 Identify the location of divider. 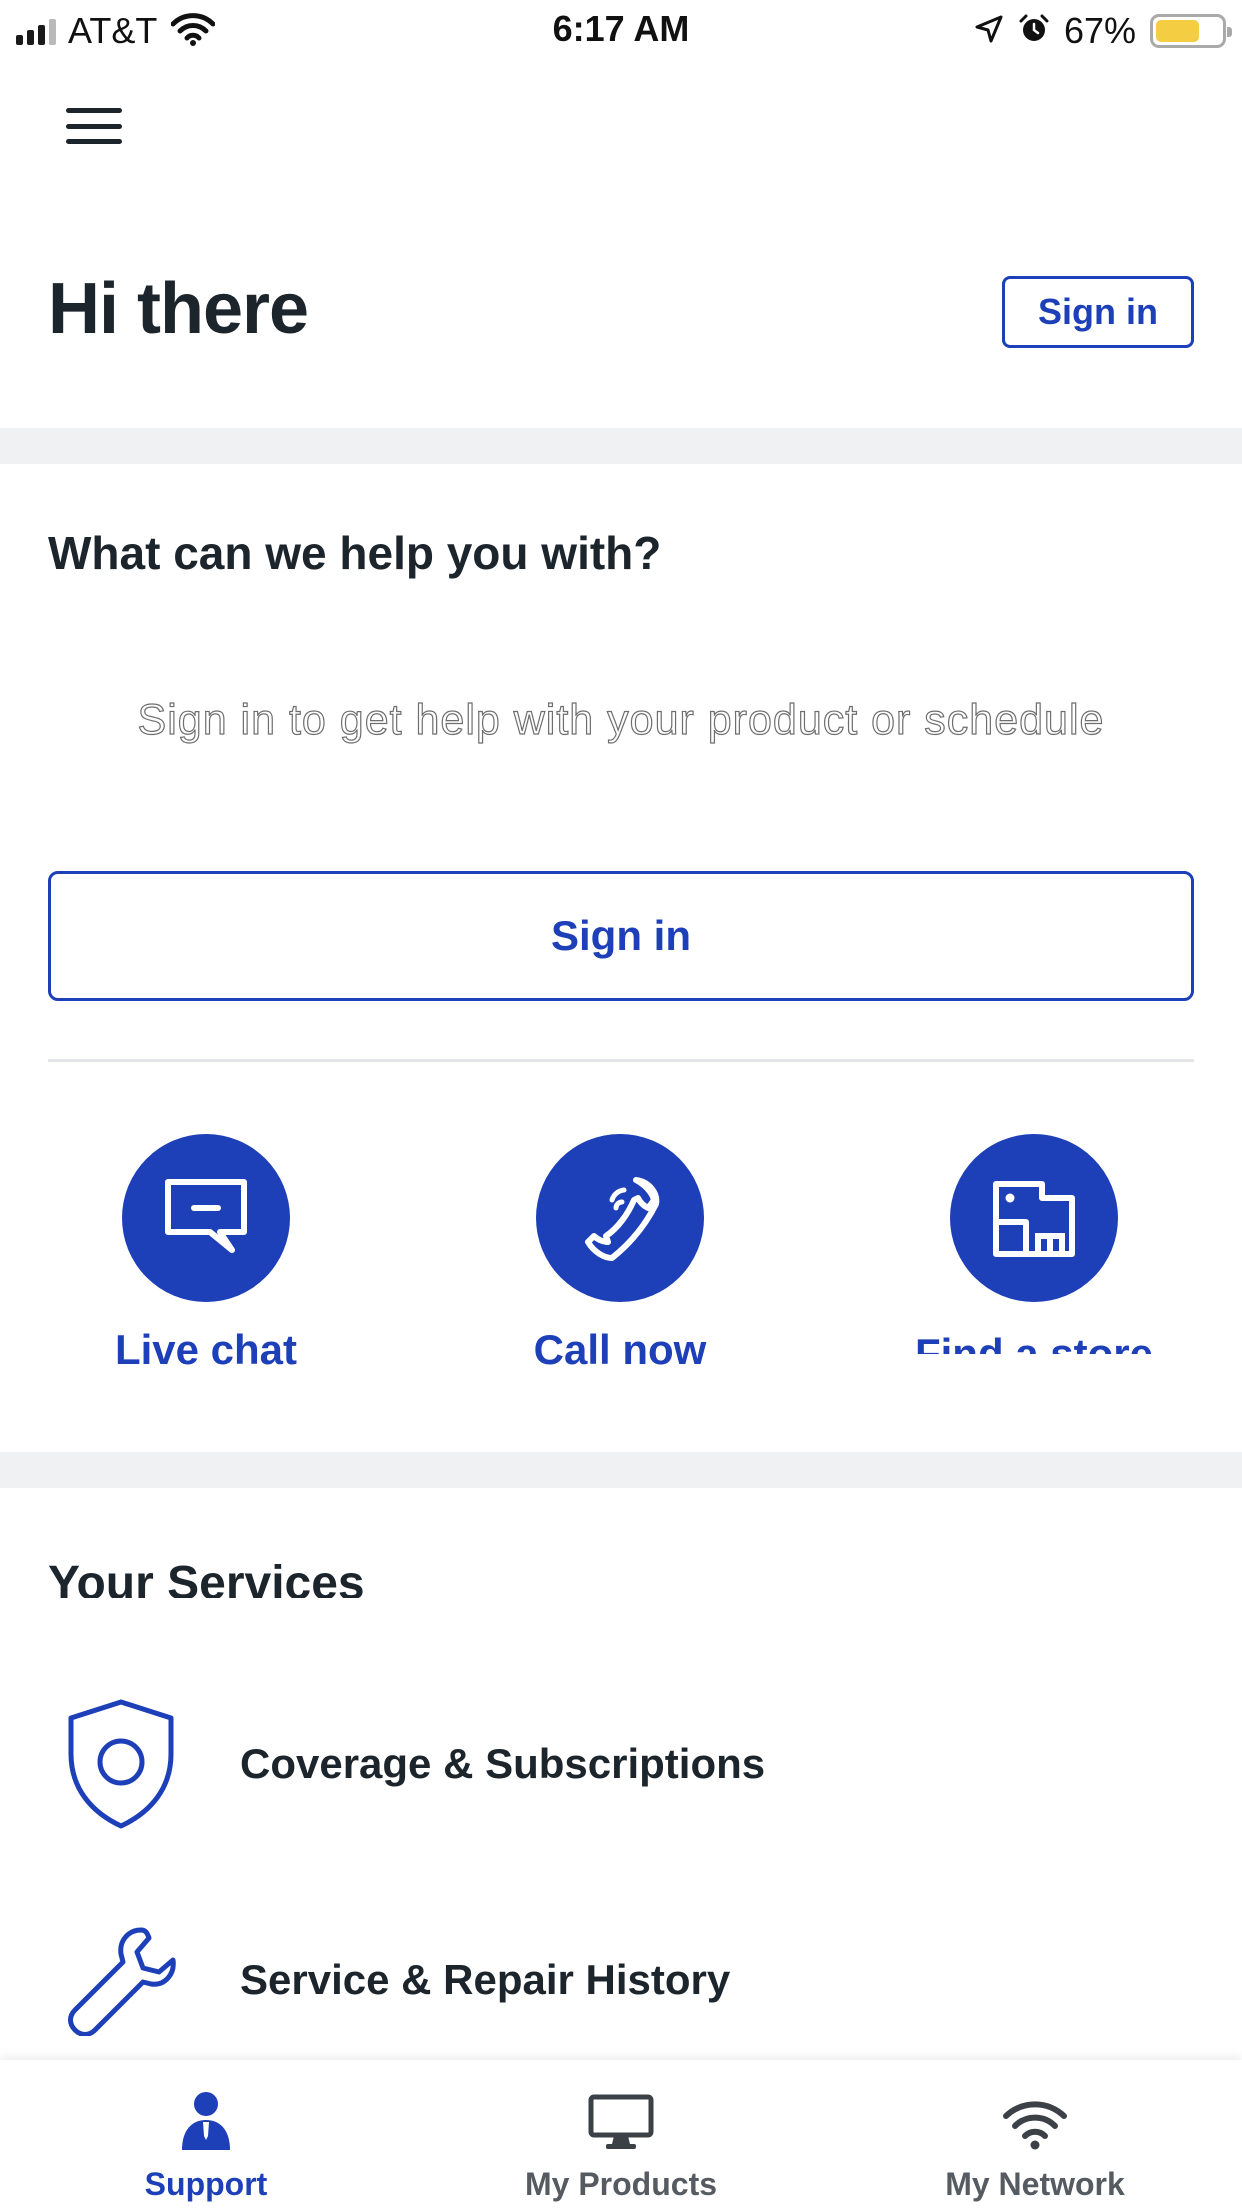
(621, 1060).